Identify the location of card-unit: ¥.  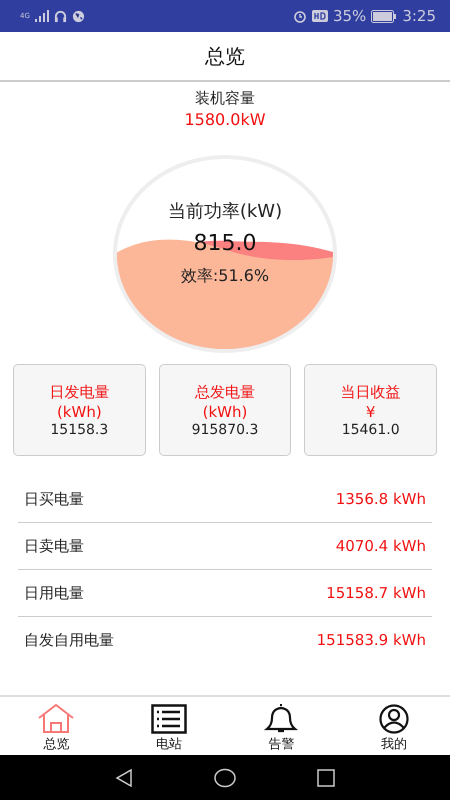
(371, 411).